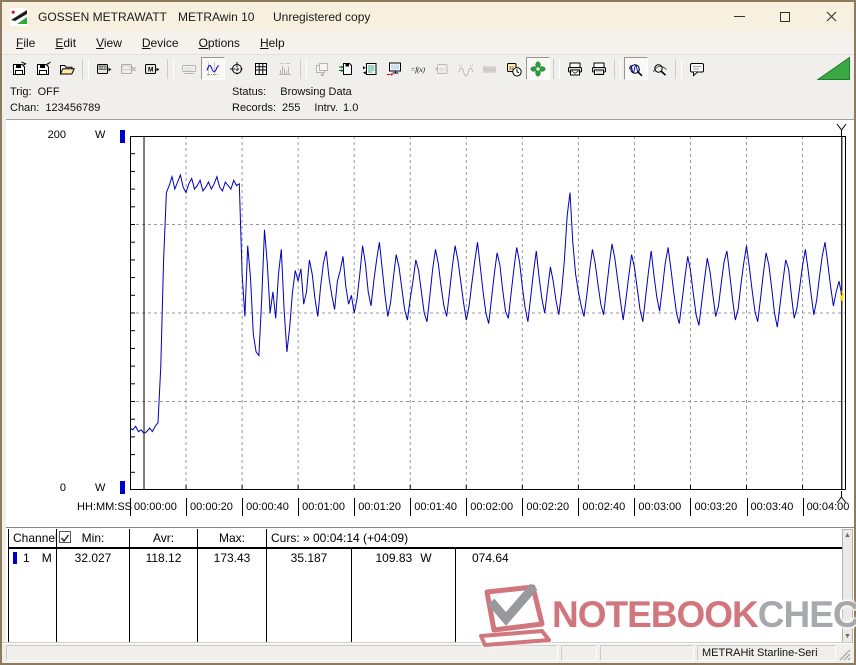  Describe the element at coordinates (211, 507) in the screenshot. I see `x-tick-label: 00:00:20` at that location.